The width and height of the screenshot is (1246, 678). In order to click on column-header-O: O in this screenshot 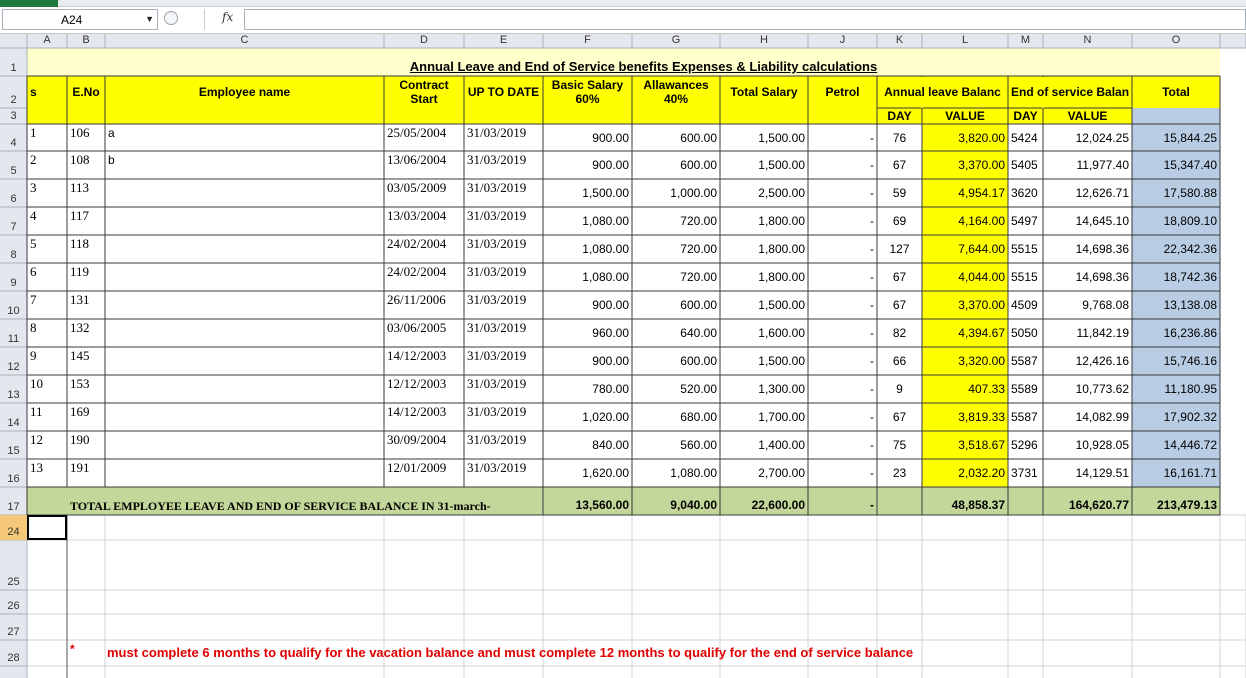, I will do `click(1176, 40)`.